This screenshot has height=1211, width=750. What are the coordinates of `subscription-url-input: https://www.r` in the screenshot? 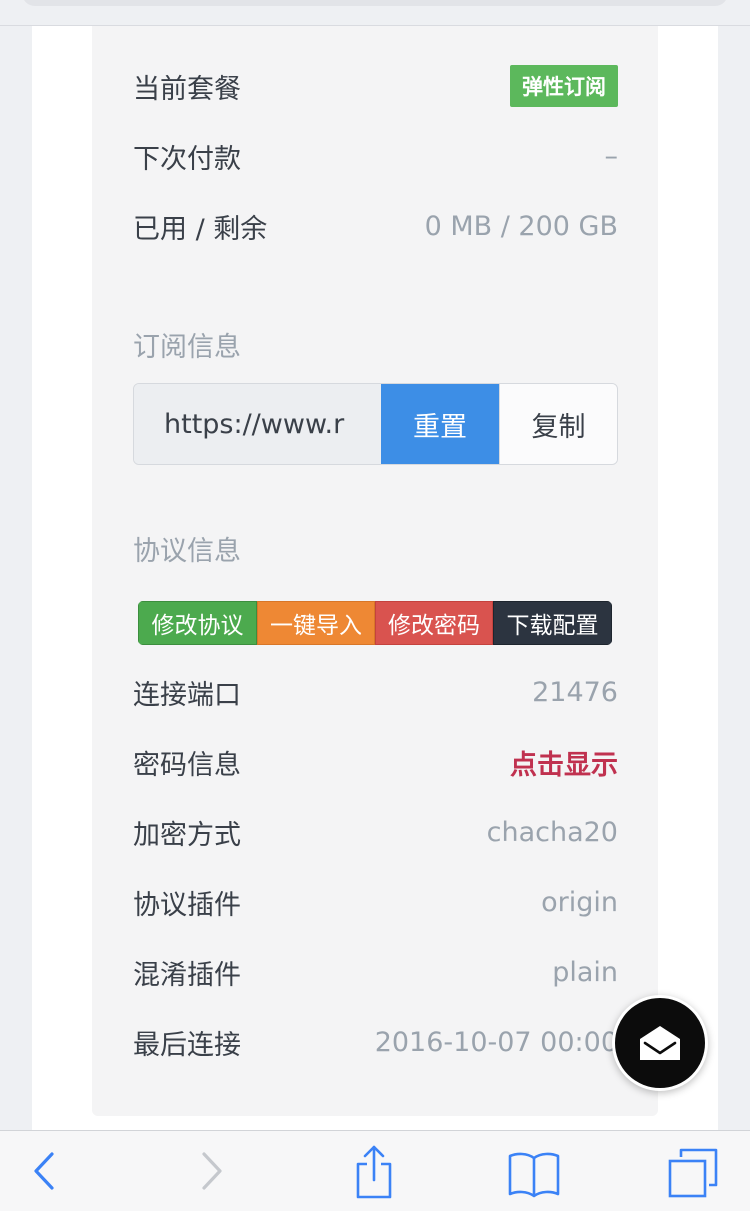 It's located at (257, 424).